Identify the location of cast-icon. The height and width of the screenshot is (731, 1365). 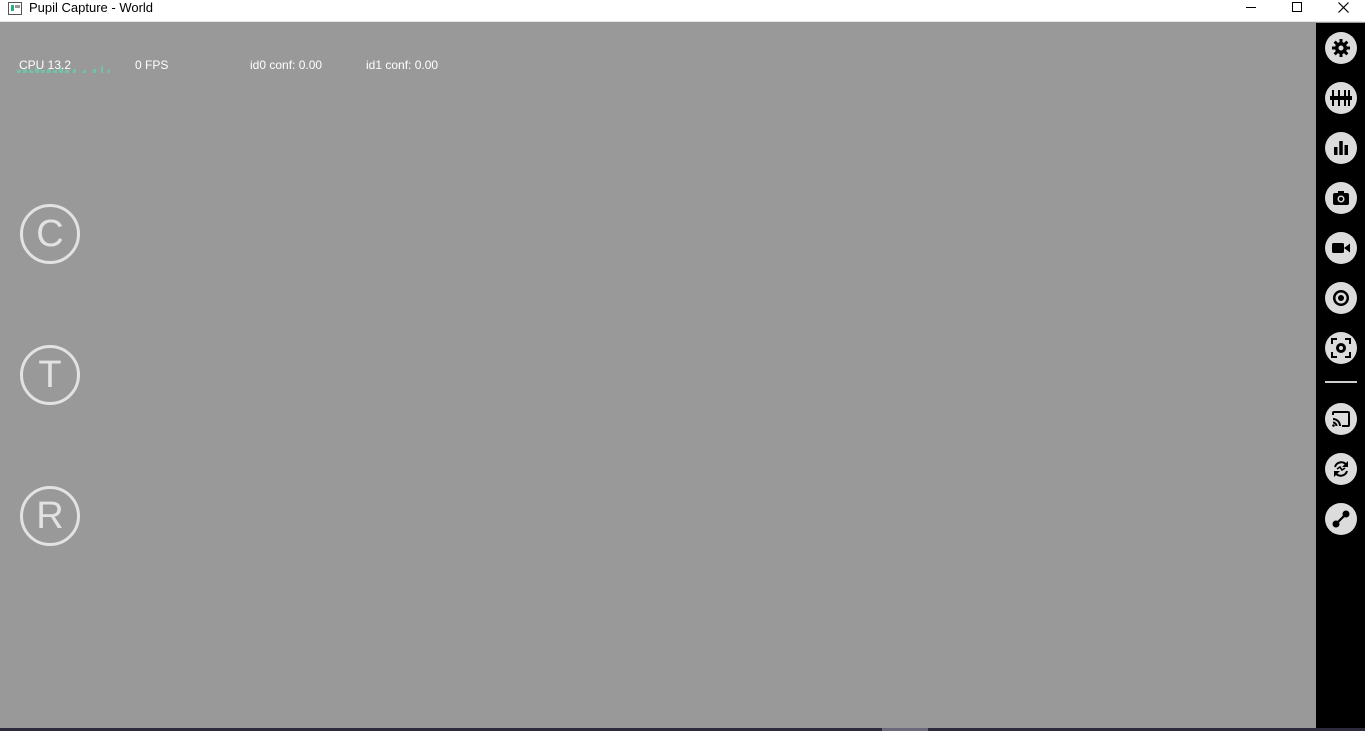
(1341, 419).